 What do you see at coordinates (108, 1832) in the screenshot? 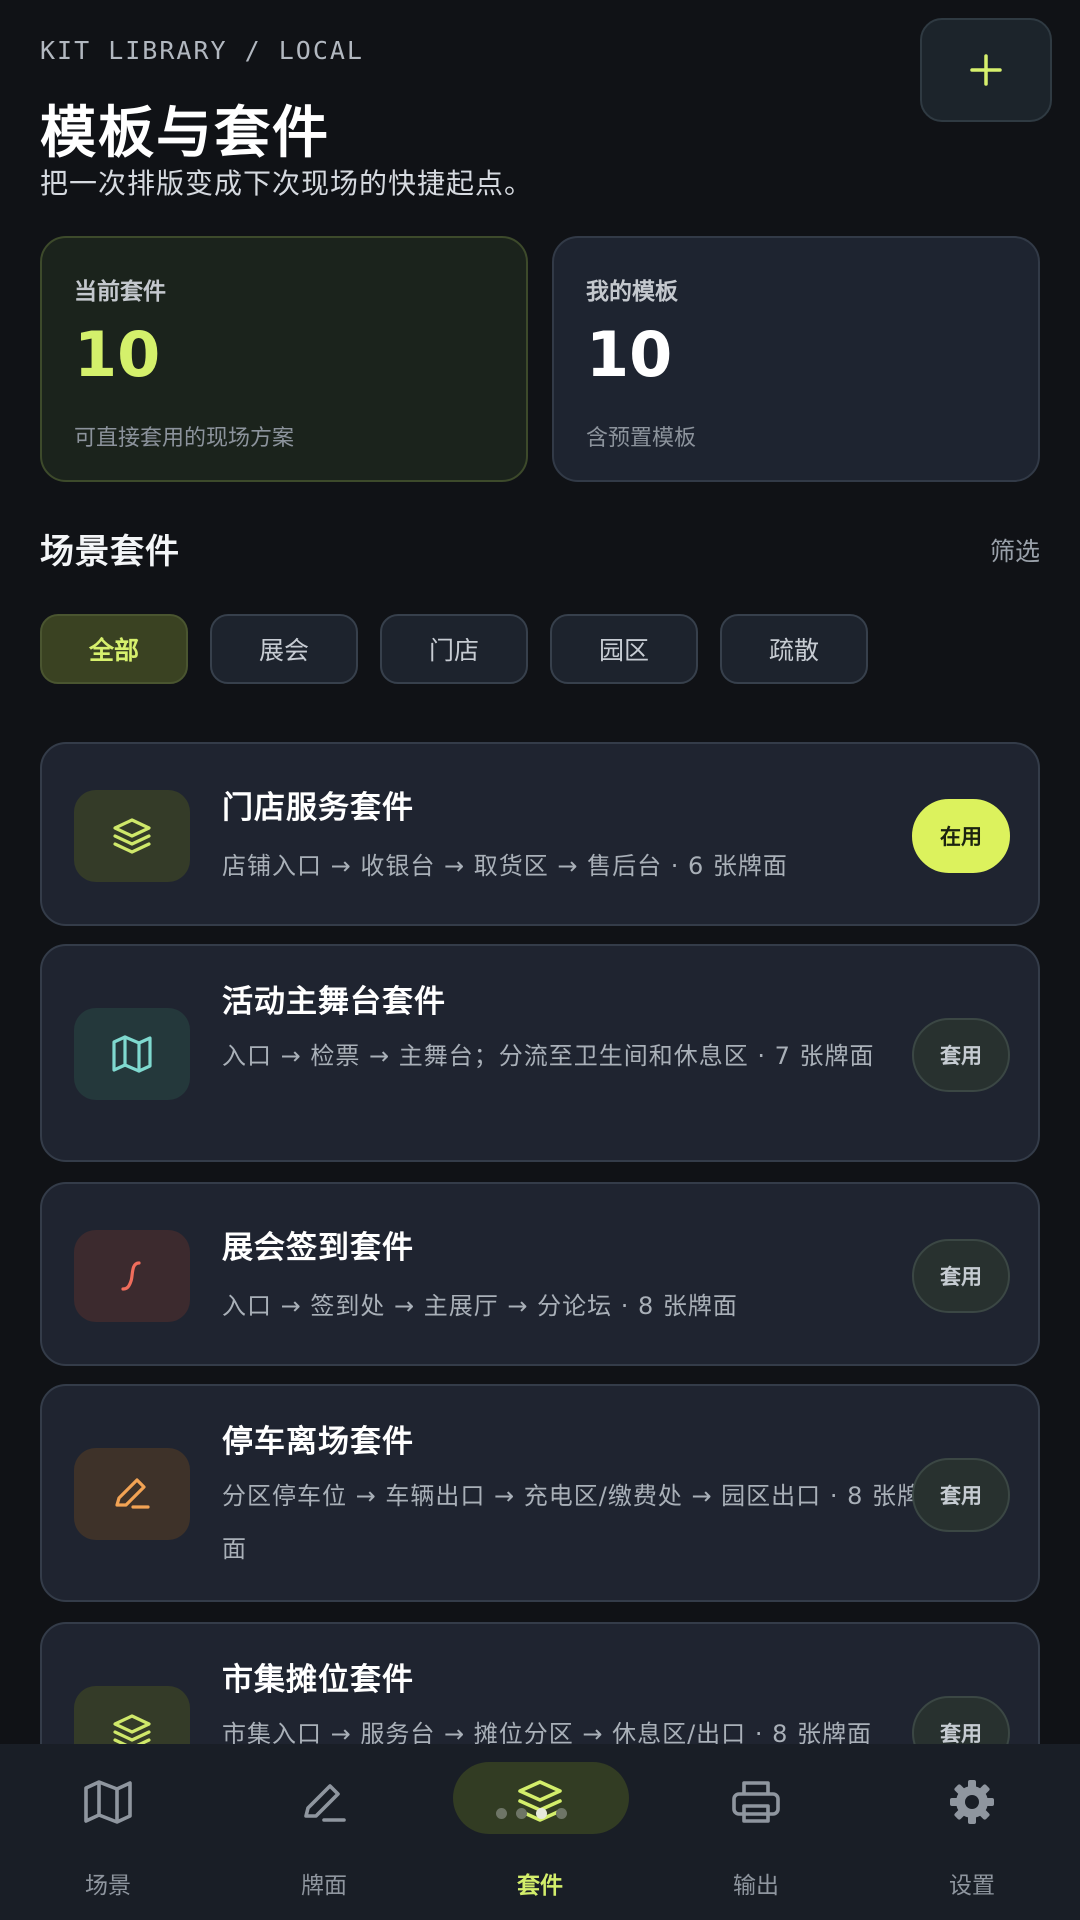
I see `nav-item-scenes: 场景` at bounding box center [108, 1832].